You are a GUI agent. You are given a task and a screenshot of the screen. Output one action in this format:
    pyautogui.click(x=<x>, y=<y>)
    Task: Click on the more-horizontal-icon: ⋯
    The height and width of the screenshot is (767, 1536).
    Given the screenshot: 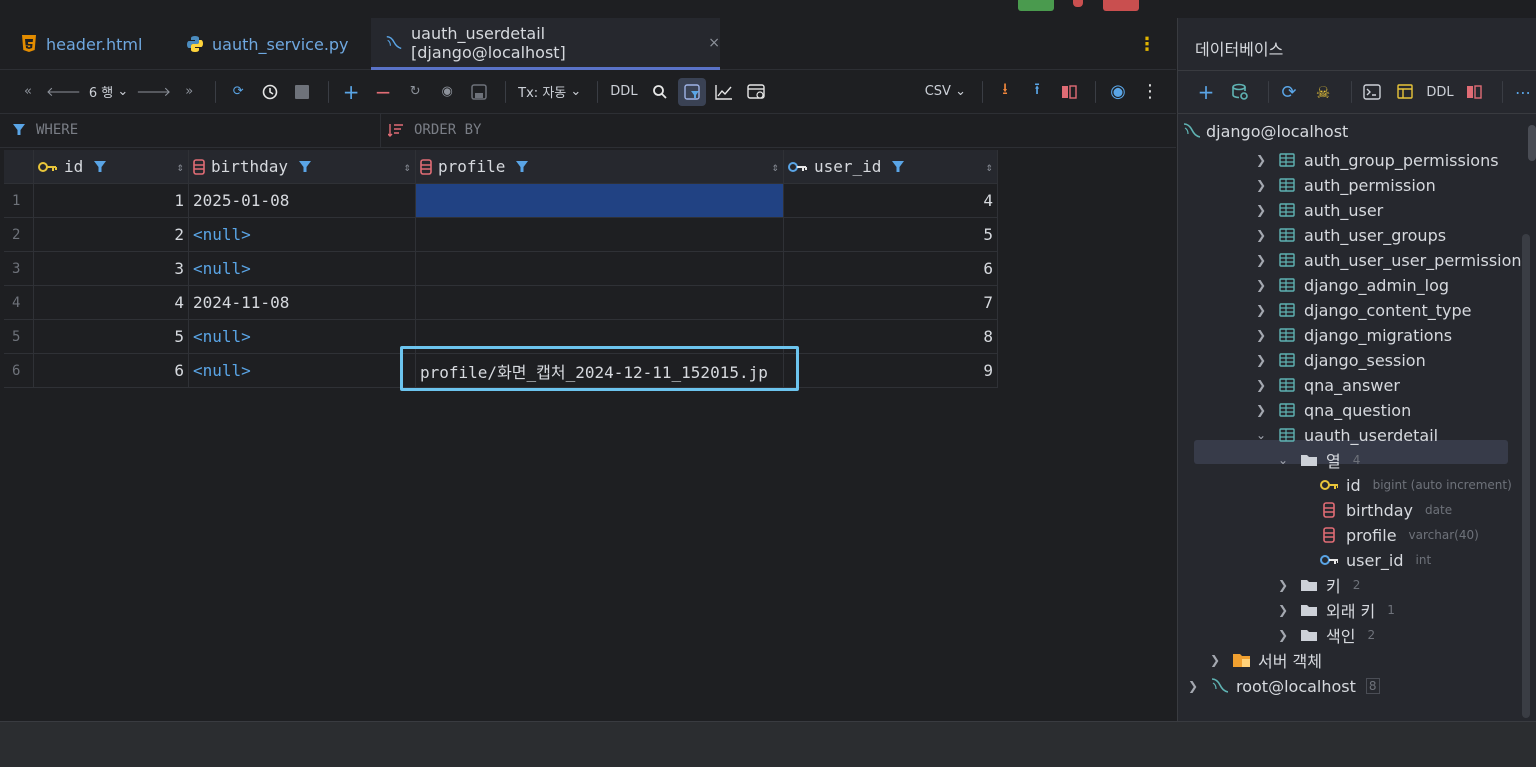 What is the action you would take?
    pyautogui.click(x=1522, y=92)
    